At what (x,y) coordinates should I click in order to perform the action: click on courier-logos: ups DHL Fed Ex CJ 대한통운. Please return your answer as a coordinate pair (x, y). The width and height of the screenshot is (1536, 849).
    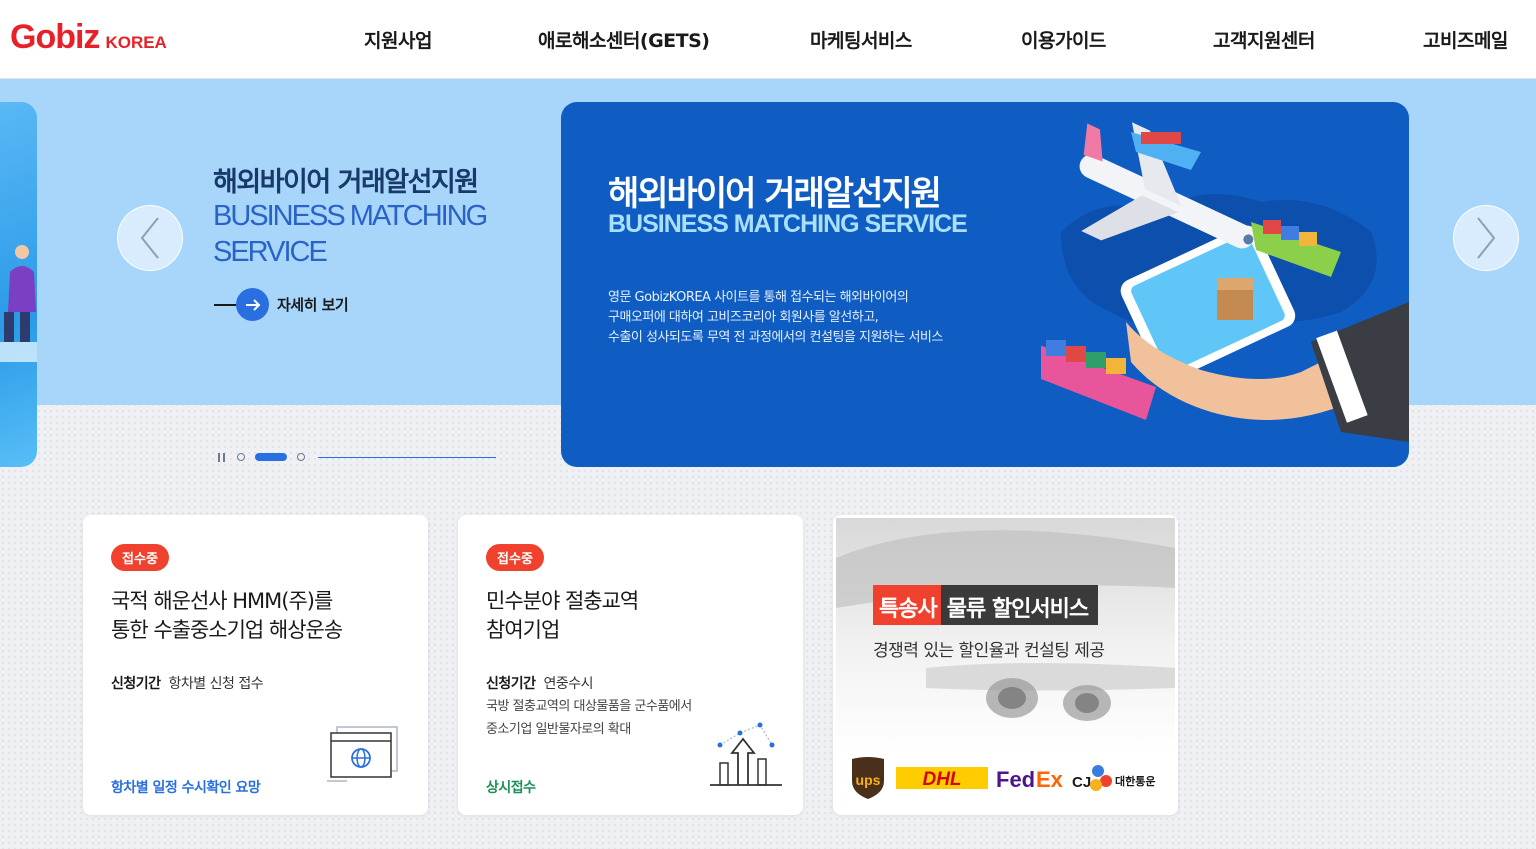
    Looking at the image, I should click on (1003, 778).